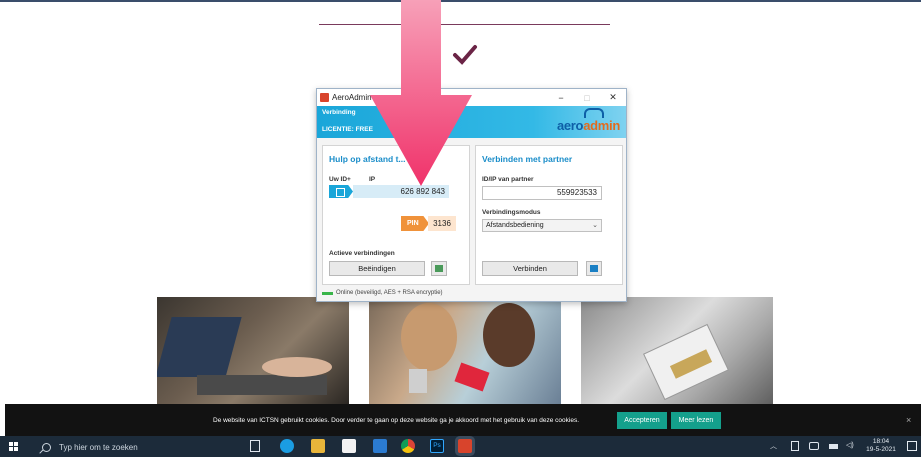  What do you see at coordinates (833, 446) in the screenshot?
I see `battery-icon` at bounding box center [833, 446].